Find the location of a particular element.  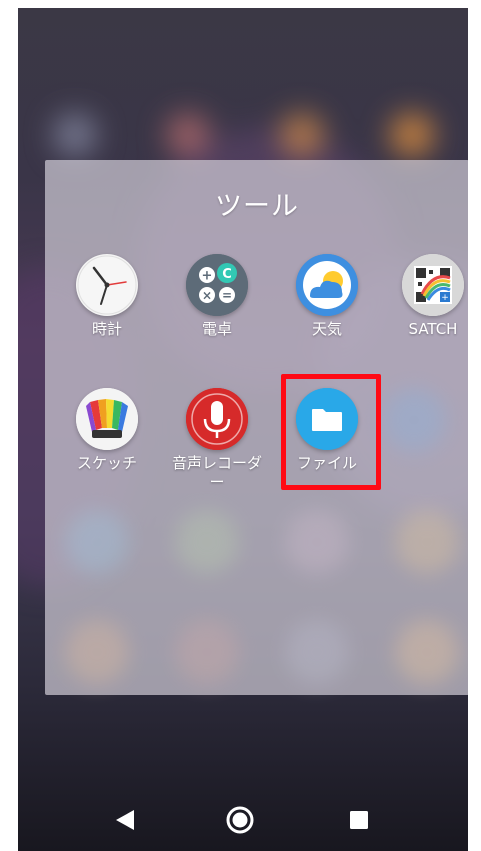

clock-icon is located at coordinates (107, 285).